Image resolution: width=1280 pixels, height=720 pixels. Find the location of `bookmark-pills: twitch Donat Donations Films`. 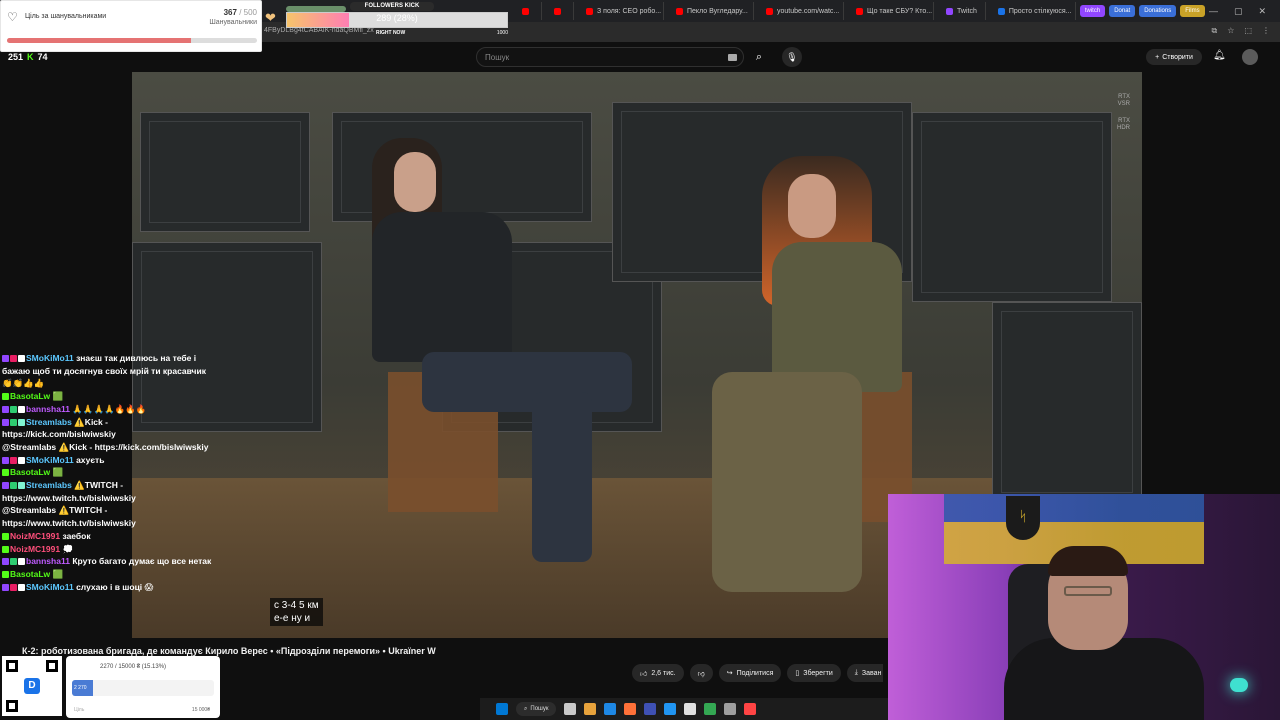

bookmark-pills: twitch Donat Donations Films is located at coordinates (1140, 11).